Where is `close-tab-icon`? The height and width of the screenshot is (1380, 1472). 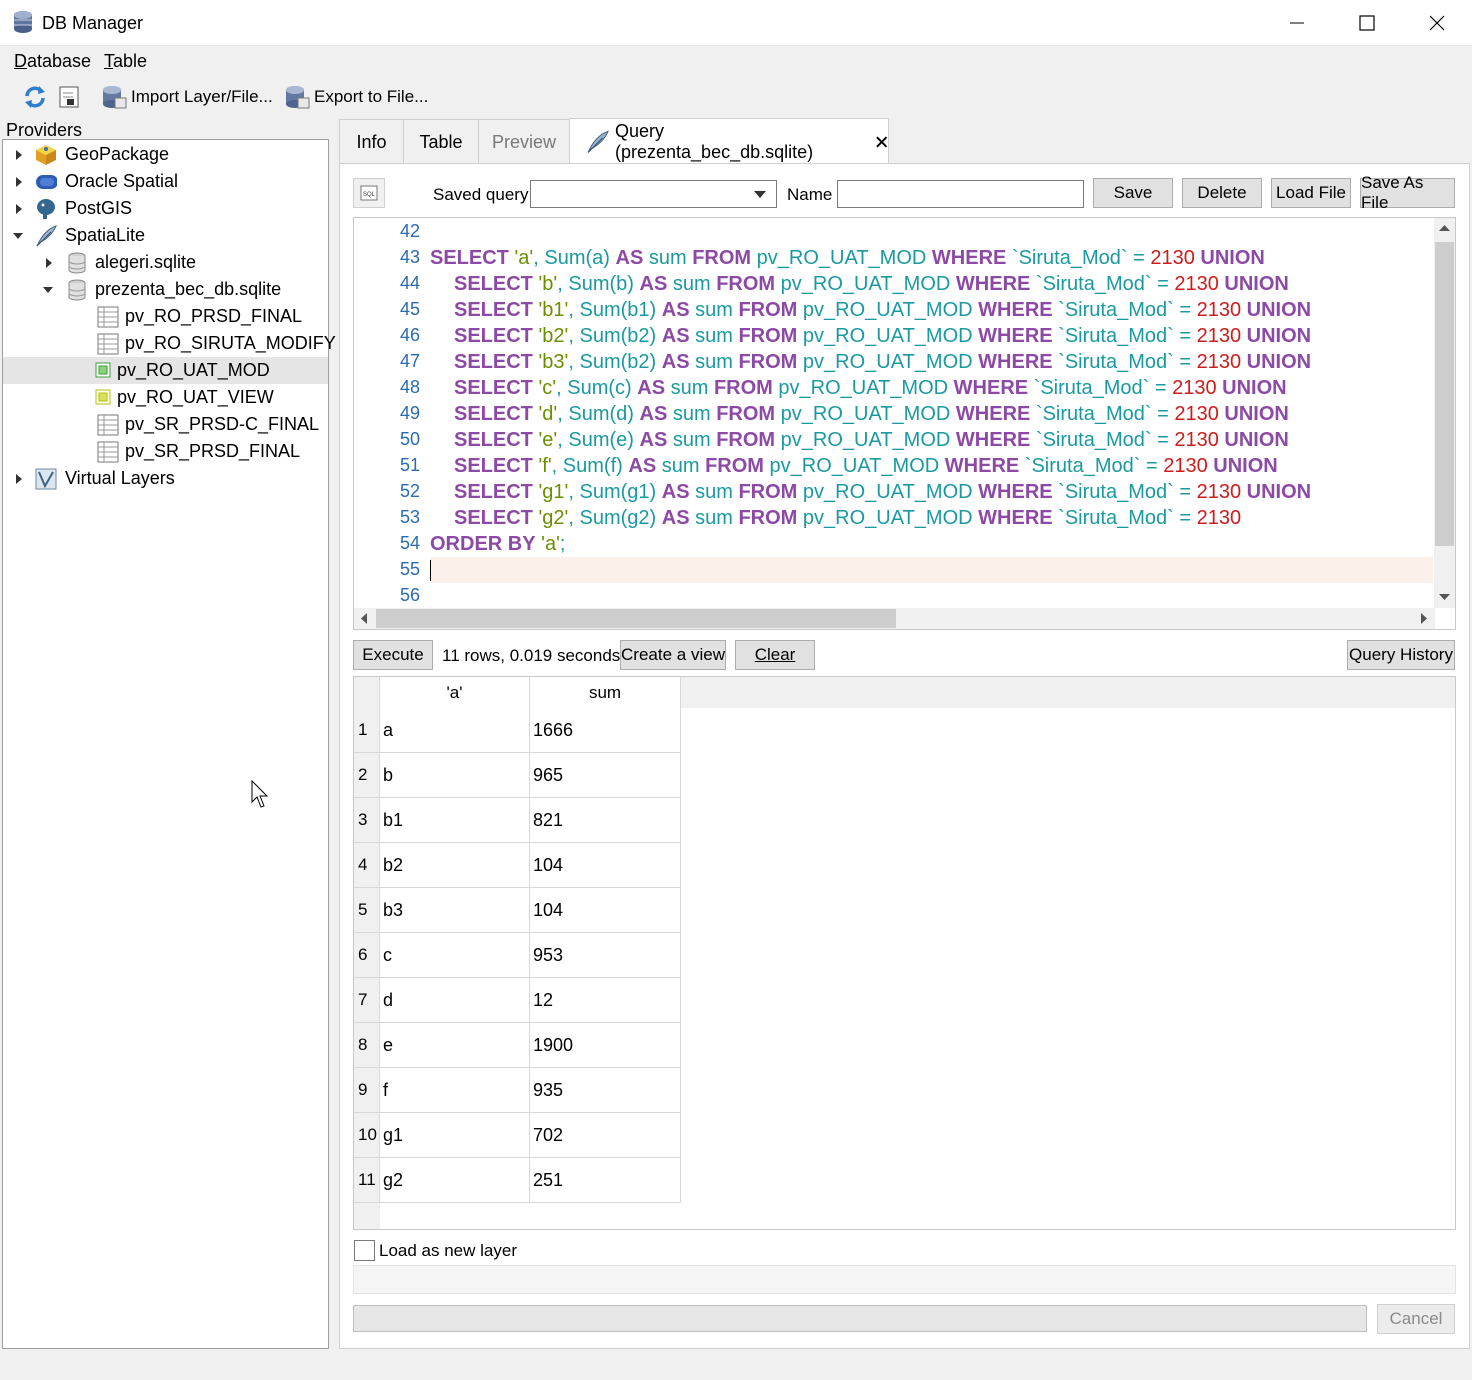 close-tab-icon is located at coordinates (881, 142).